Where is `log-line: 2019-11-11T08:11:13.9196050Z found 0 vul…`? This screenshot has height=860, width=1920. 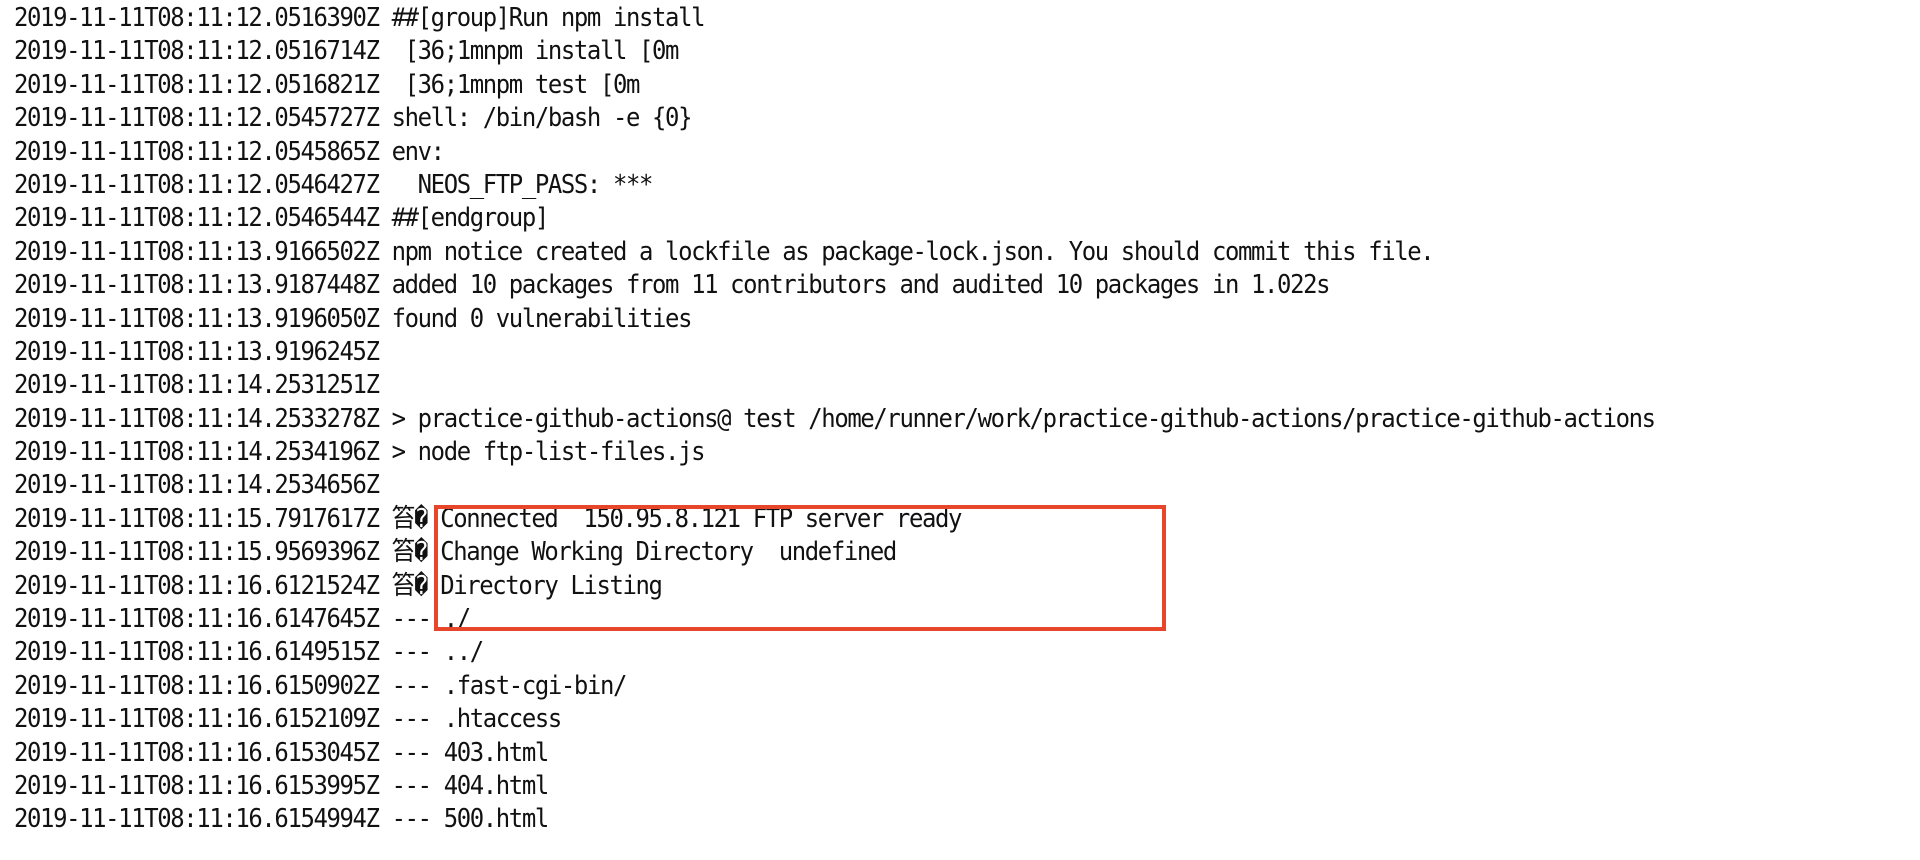 log-line: 2019-11-11T08:11:13.9196050Z found 0 vul… is located at coordinates (888, 319).